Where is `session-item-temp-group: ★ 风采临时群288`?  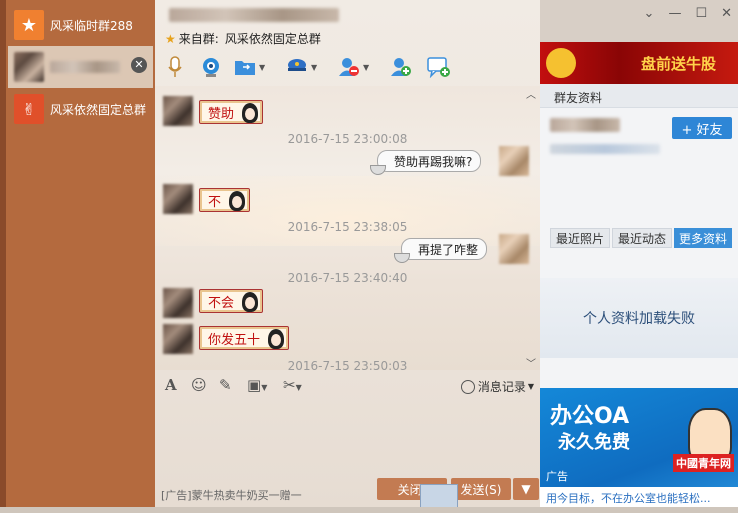 session-item-temp-group: ★ 风采临时群288 is located at coordinates (80, 25).